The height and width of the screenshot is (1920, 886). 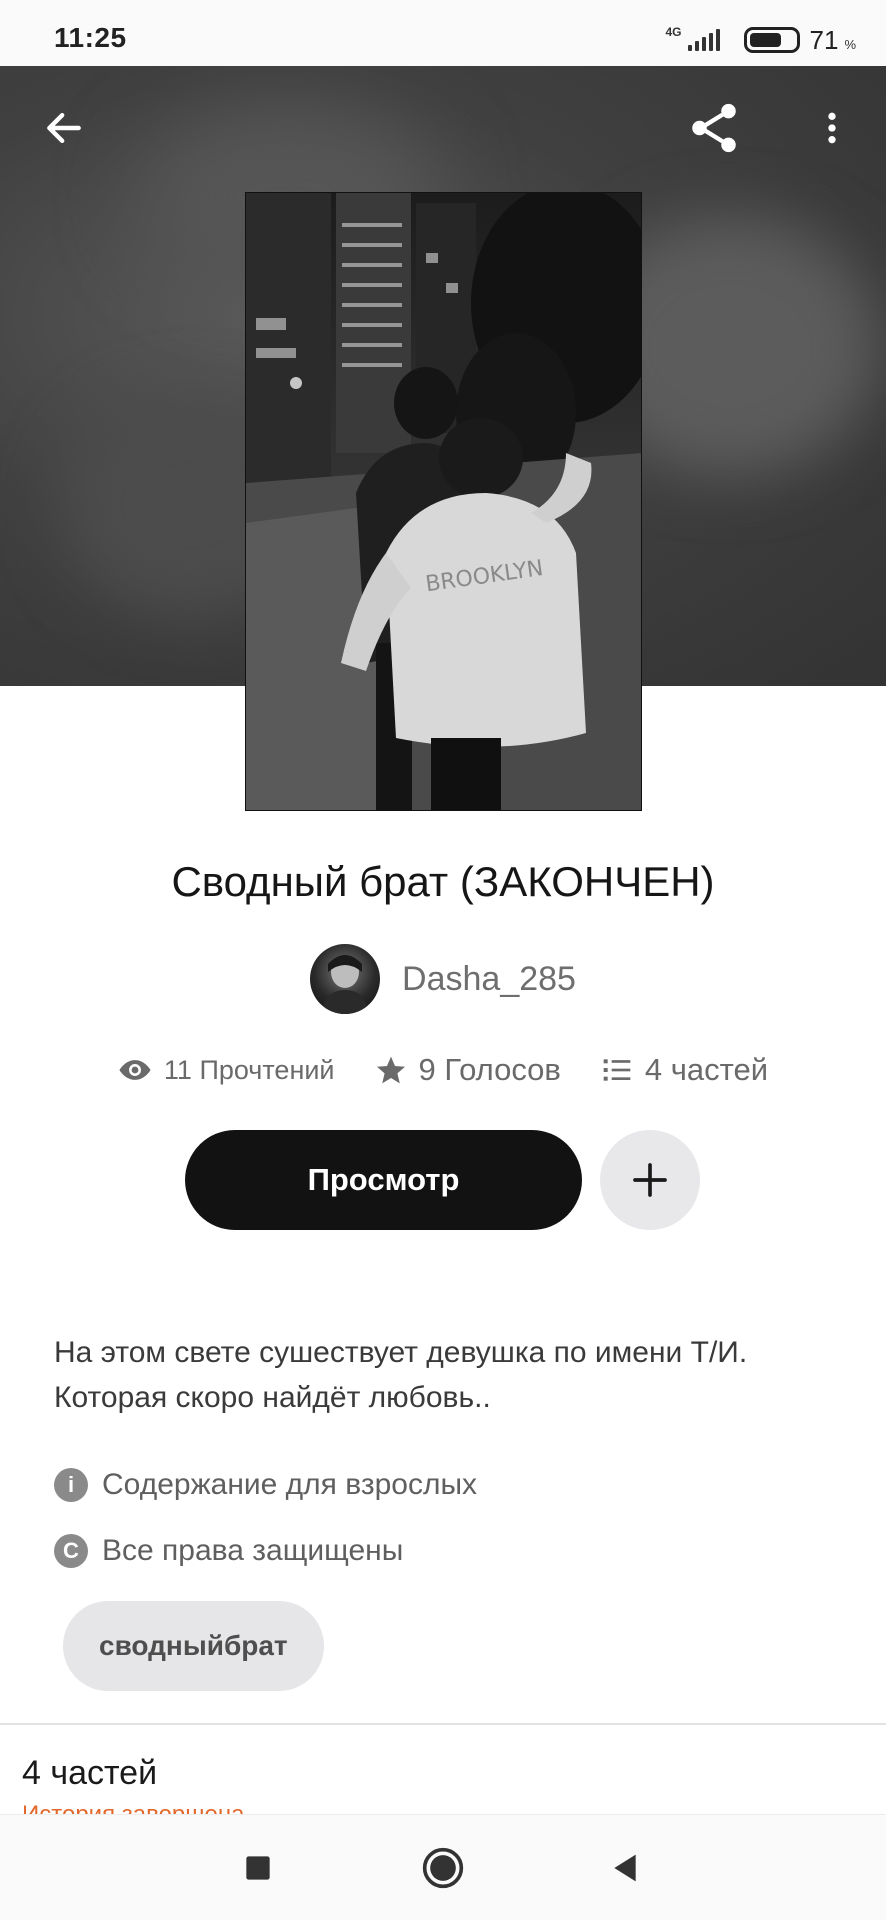 I want to click on divider, so click(x=443, y=1724).